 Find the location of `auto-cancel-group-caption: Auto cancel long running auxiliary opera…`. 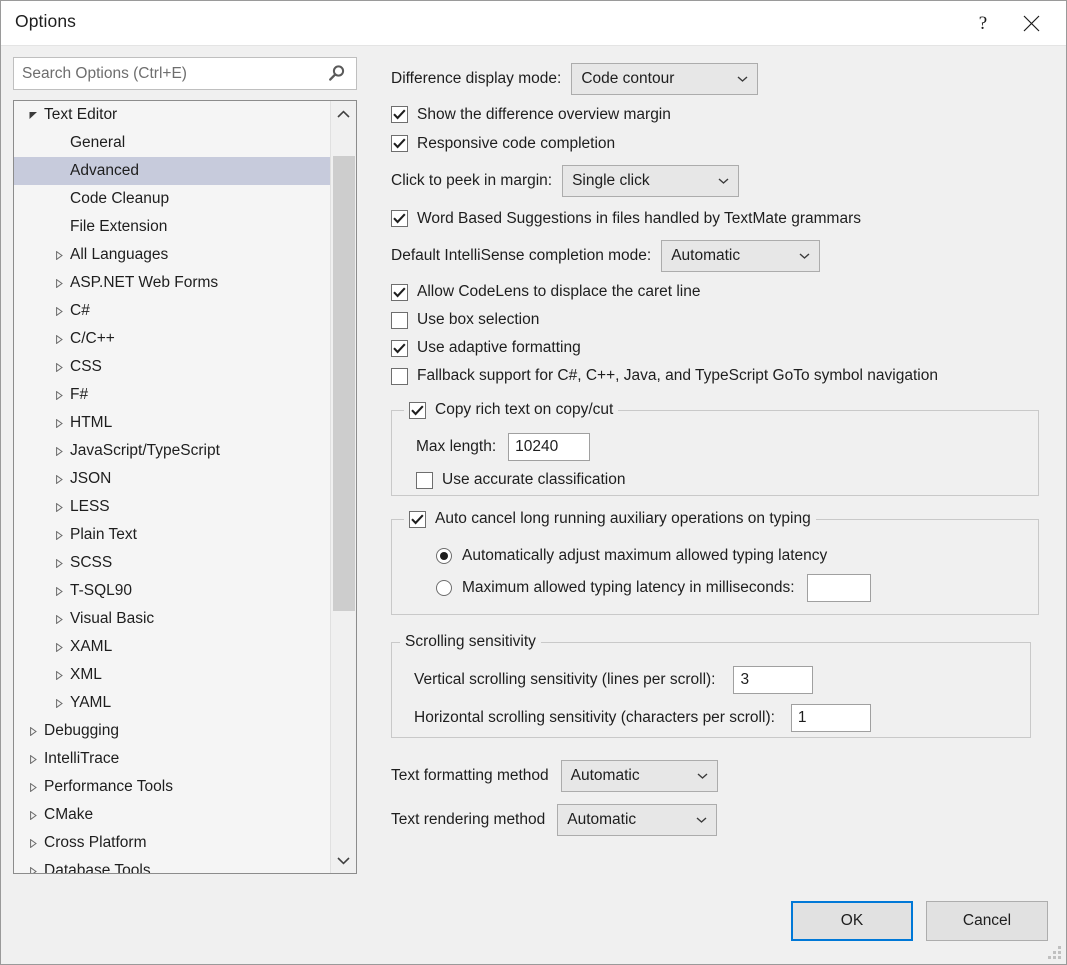

auto-cancel-group-caption: Auto cancel long running auxiliary opera… is located at coordinates (610, 519).